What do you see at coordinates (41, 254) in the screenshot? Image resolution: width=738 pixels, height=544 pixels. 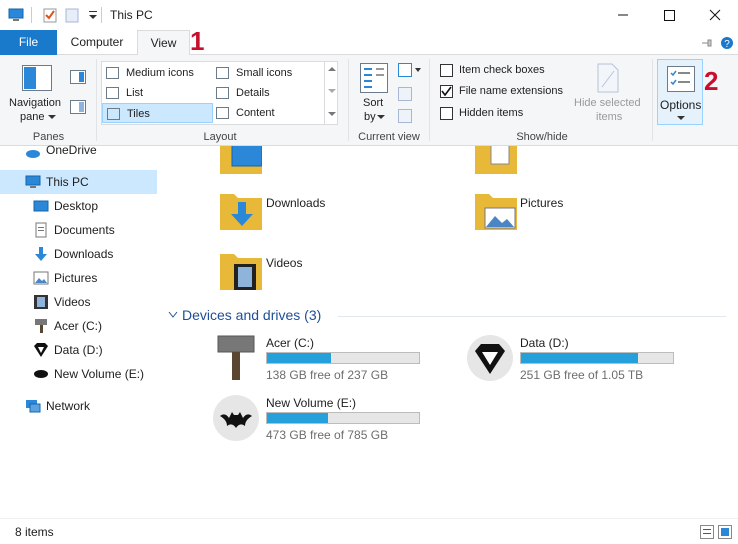 I see `downloads-icon` at bounding box center [41, 254].